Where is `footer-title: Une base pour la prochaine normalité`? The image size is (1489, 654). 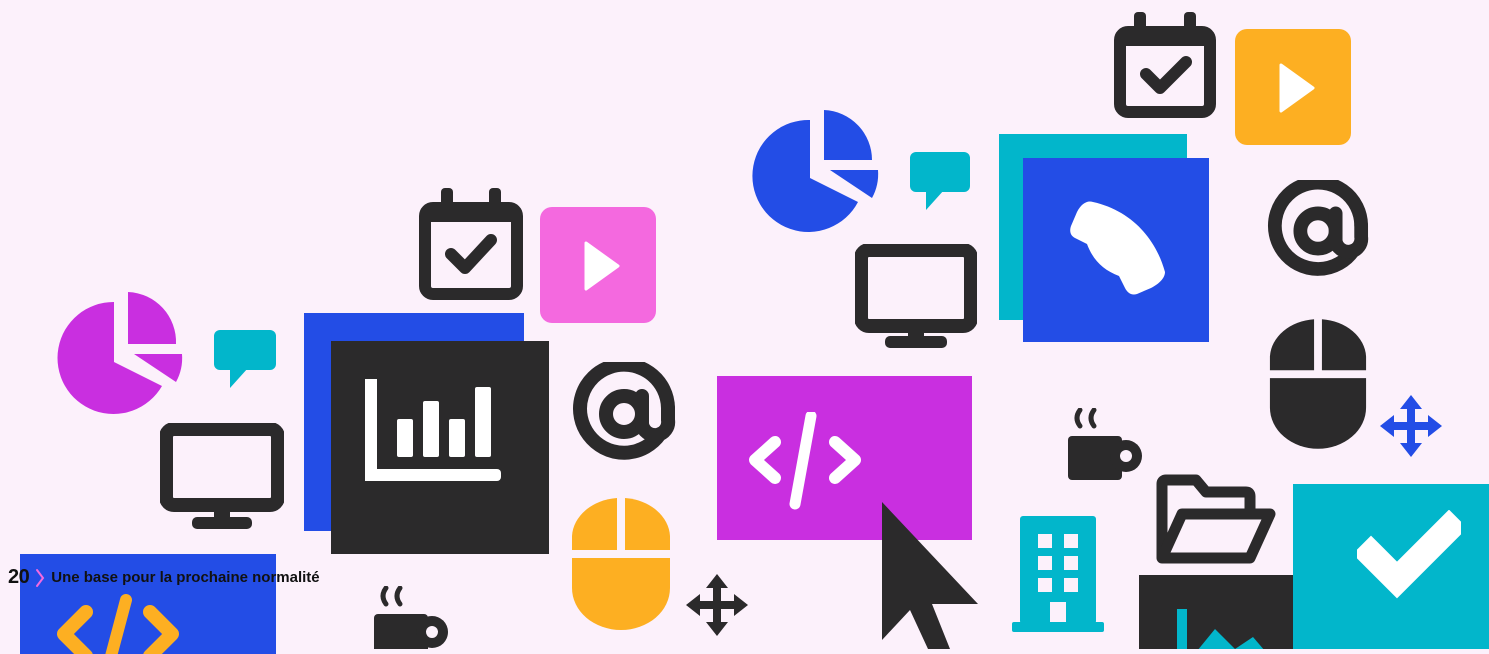
footer-title: Une base pour la prochaine normalité is located at coordinates (185, 577).